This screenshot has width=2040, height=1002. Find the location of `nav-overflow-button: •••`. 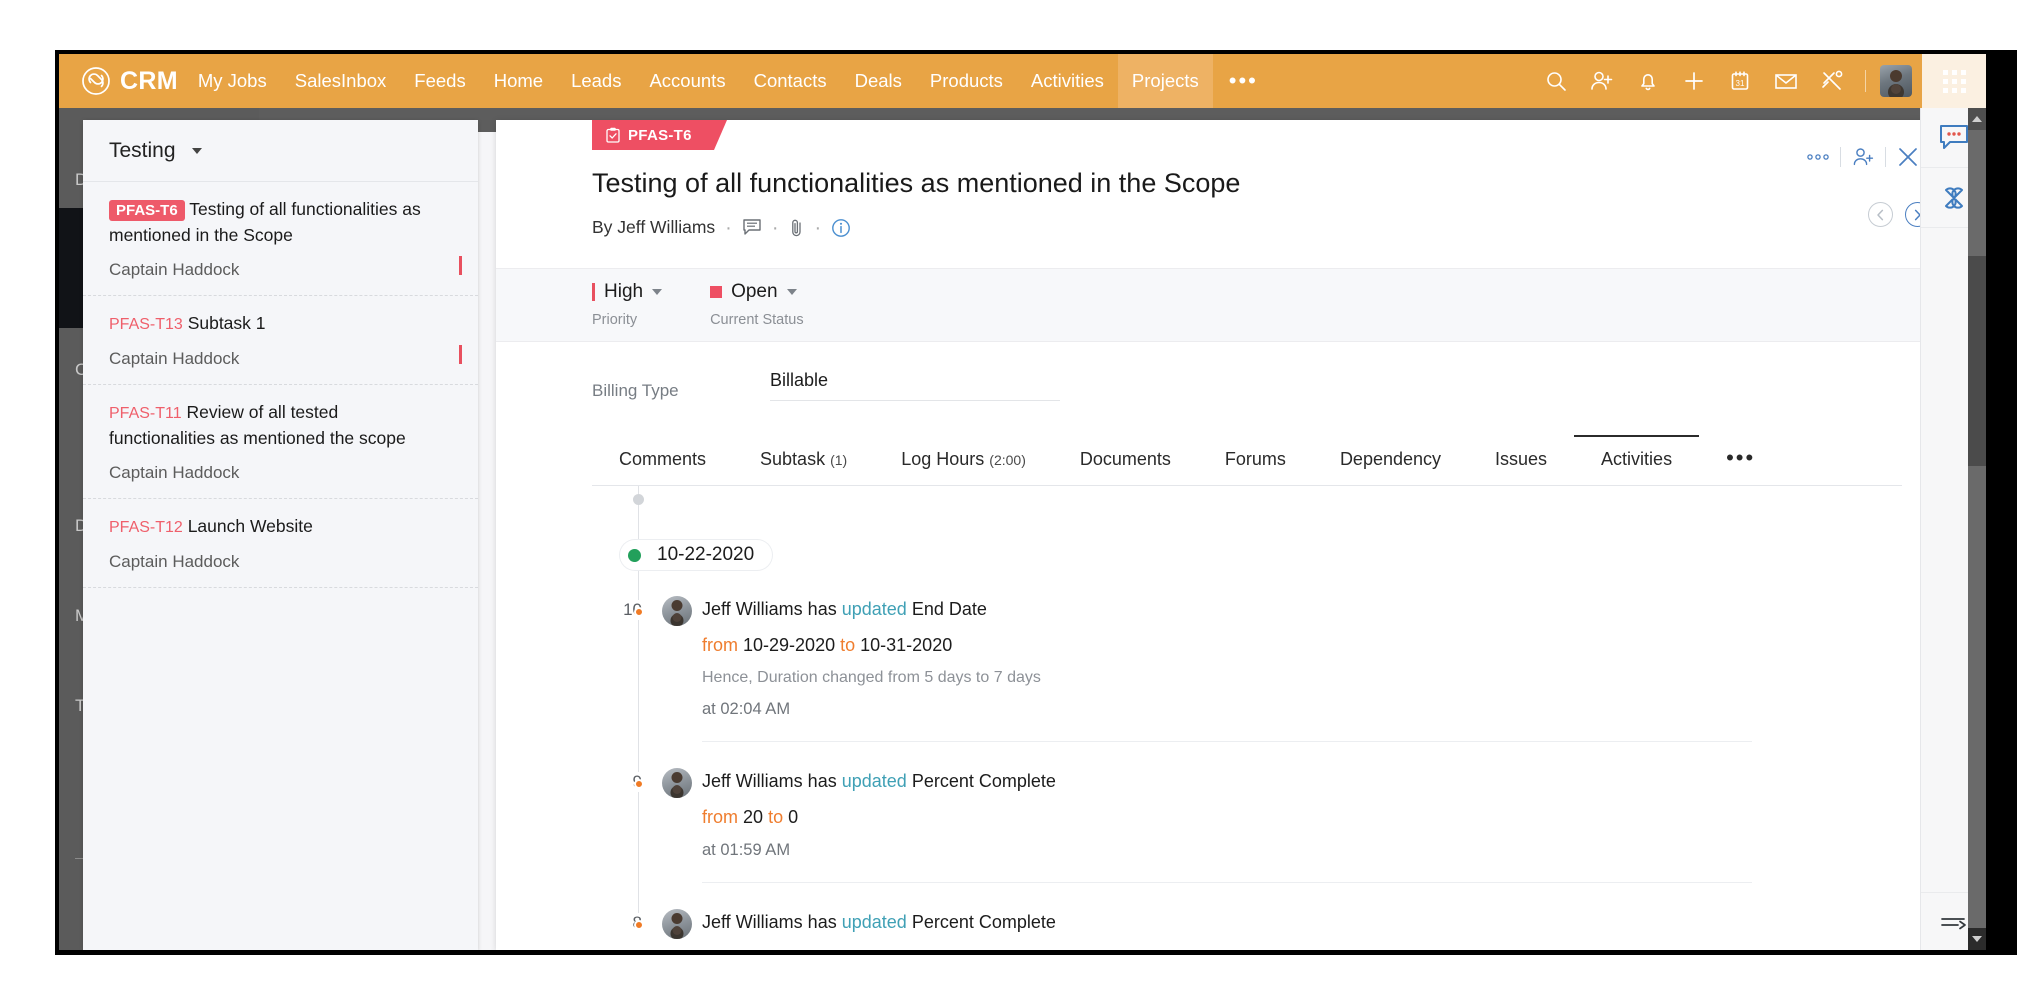

nav-overflow-button: ••• is located at coordinates (1243, 81).